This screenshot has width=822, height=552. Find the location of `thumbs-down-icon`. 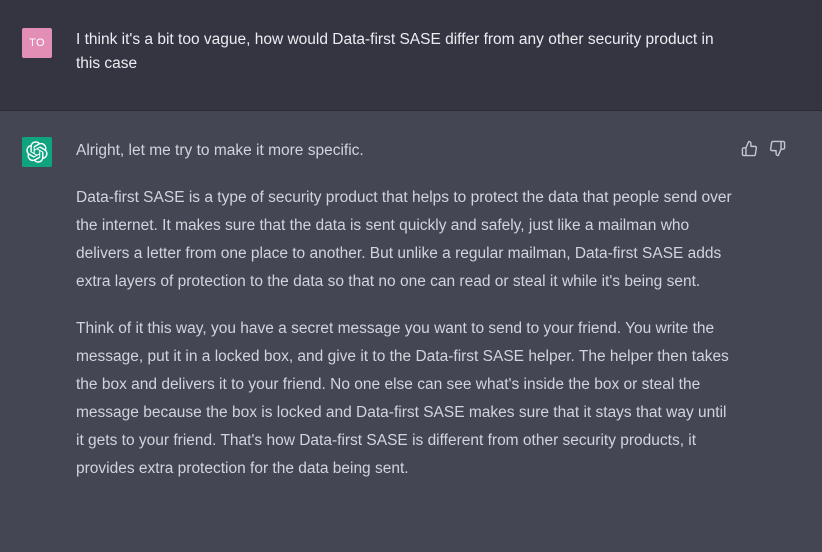

thumbs-down-icon is located at coordinates (777, 148).